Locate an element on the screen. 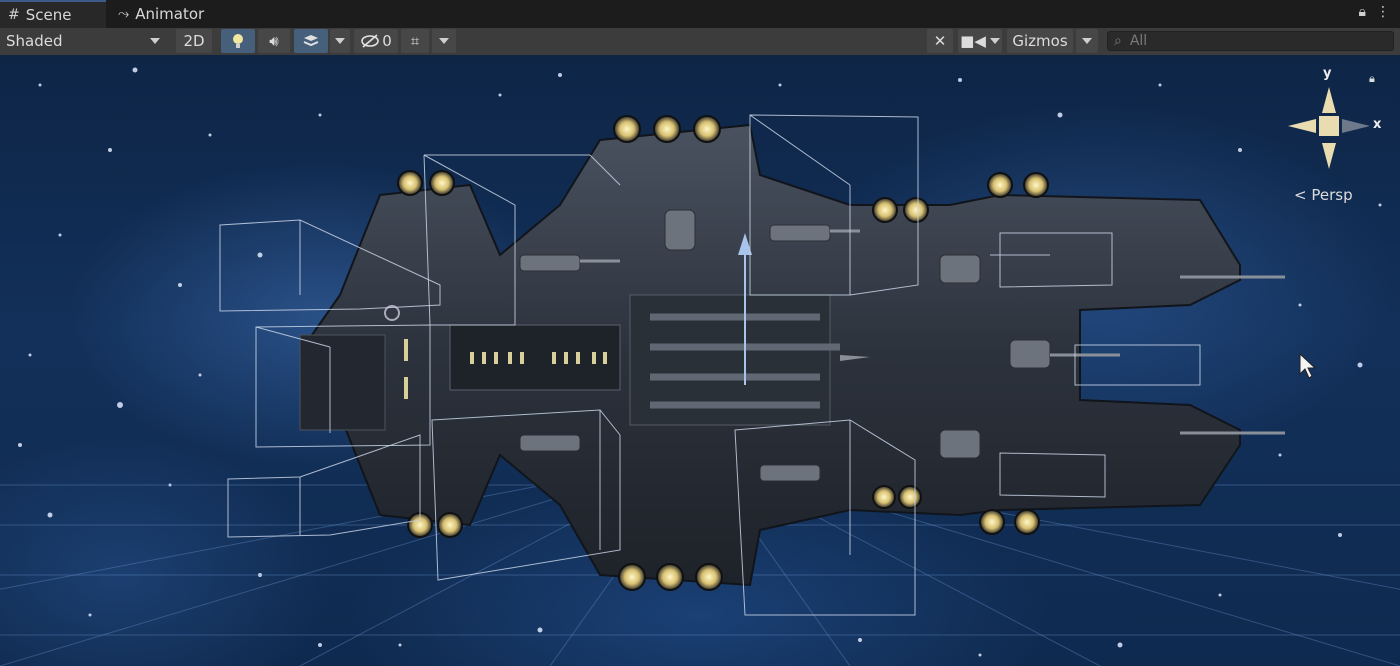 The height and width of the screenshot is (666, 1400). camera-icon: ■◀ is located at coordinates (973, 41).